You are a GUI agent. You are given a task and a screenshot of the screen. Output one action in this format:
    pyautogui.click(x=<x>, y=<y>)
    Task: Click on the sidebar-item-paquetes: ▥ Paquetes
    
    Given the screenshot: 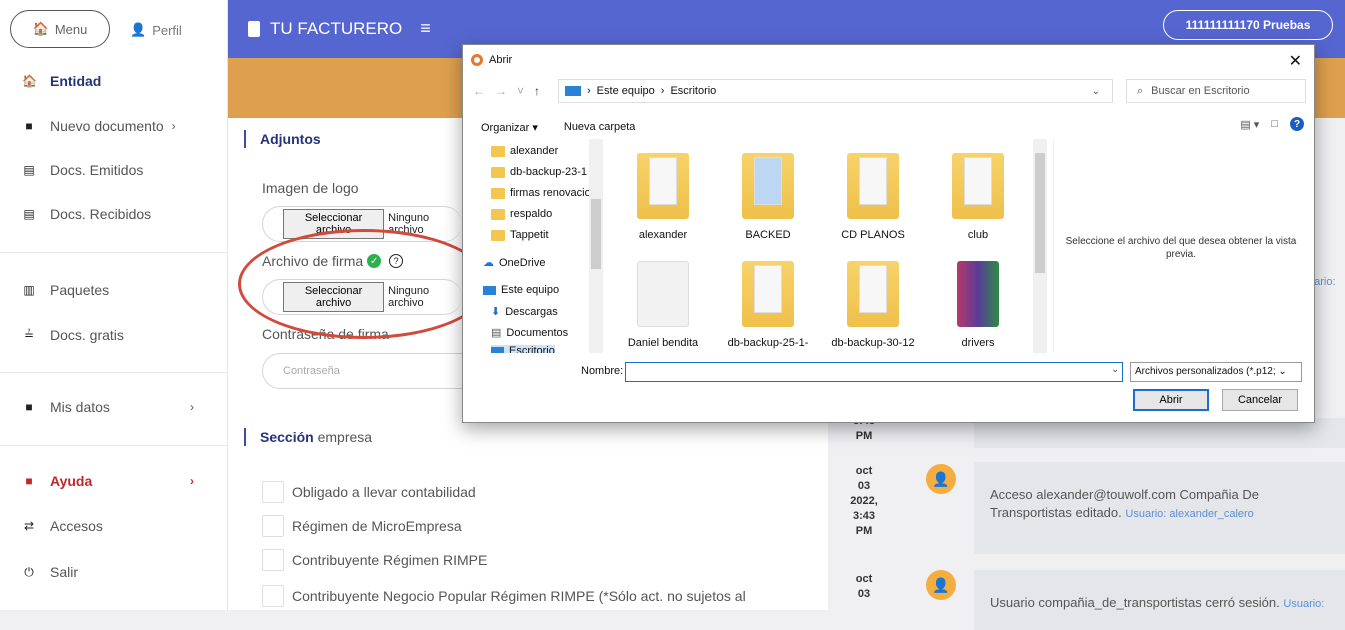 What is the action you would take?
    pyautogui.click(x=117, y=290)
    